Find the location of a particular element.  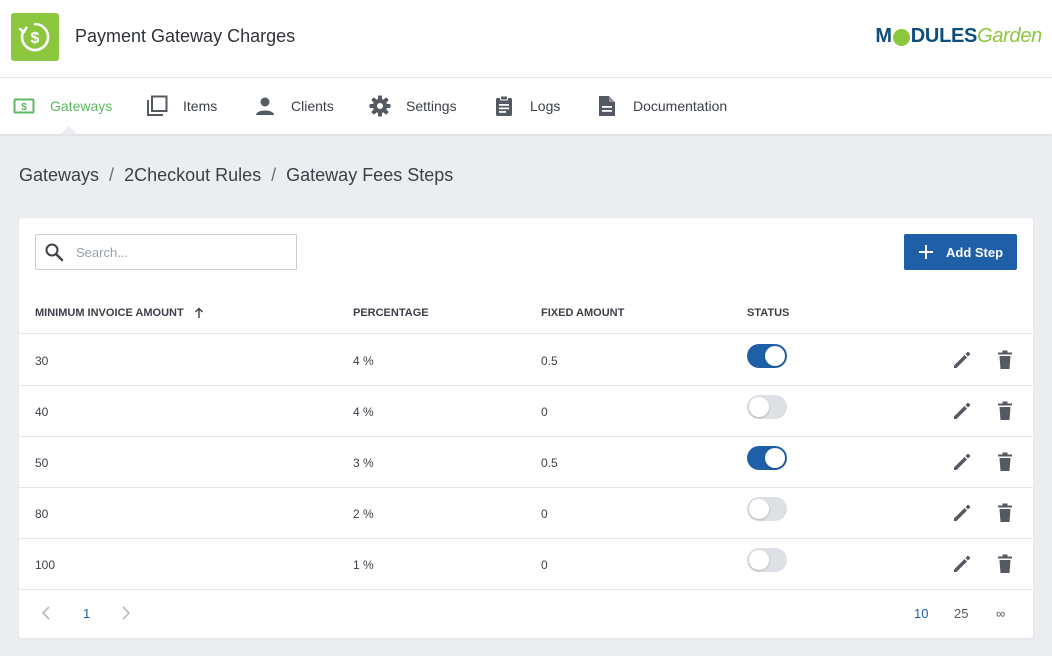

page-size-option: 10 is located at coordinates (921, 613).